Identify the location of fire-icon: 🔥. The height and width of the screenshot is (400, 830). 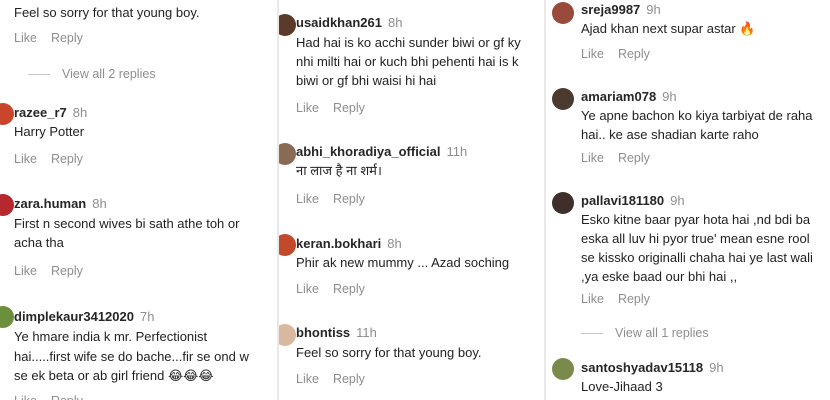
(747, 29).